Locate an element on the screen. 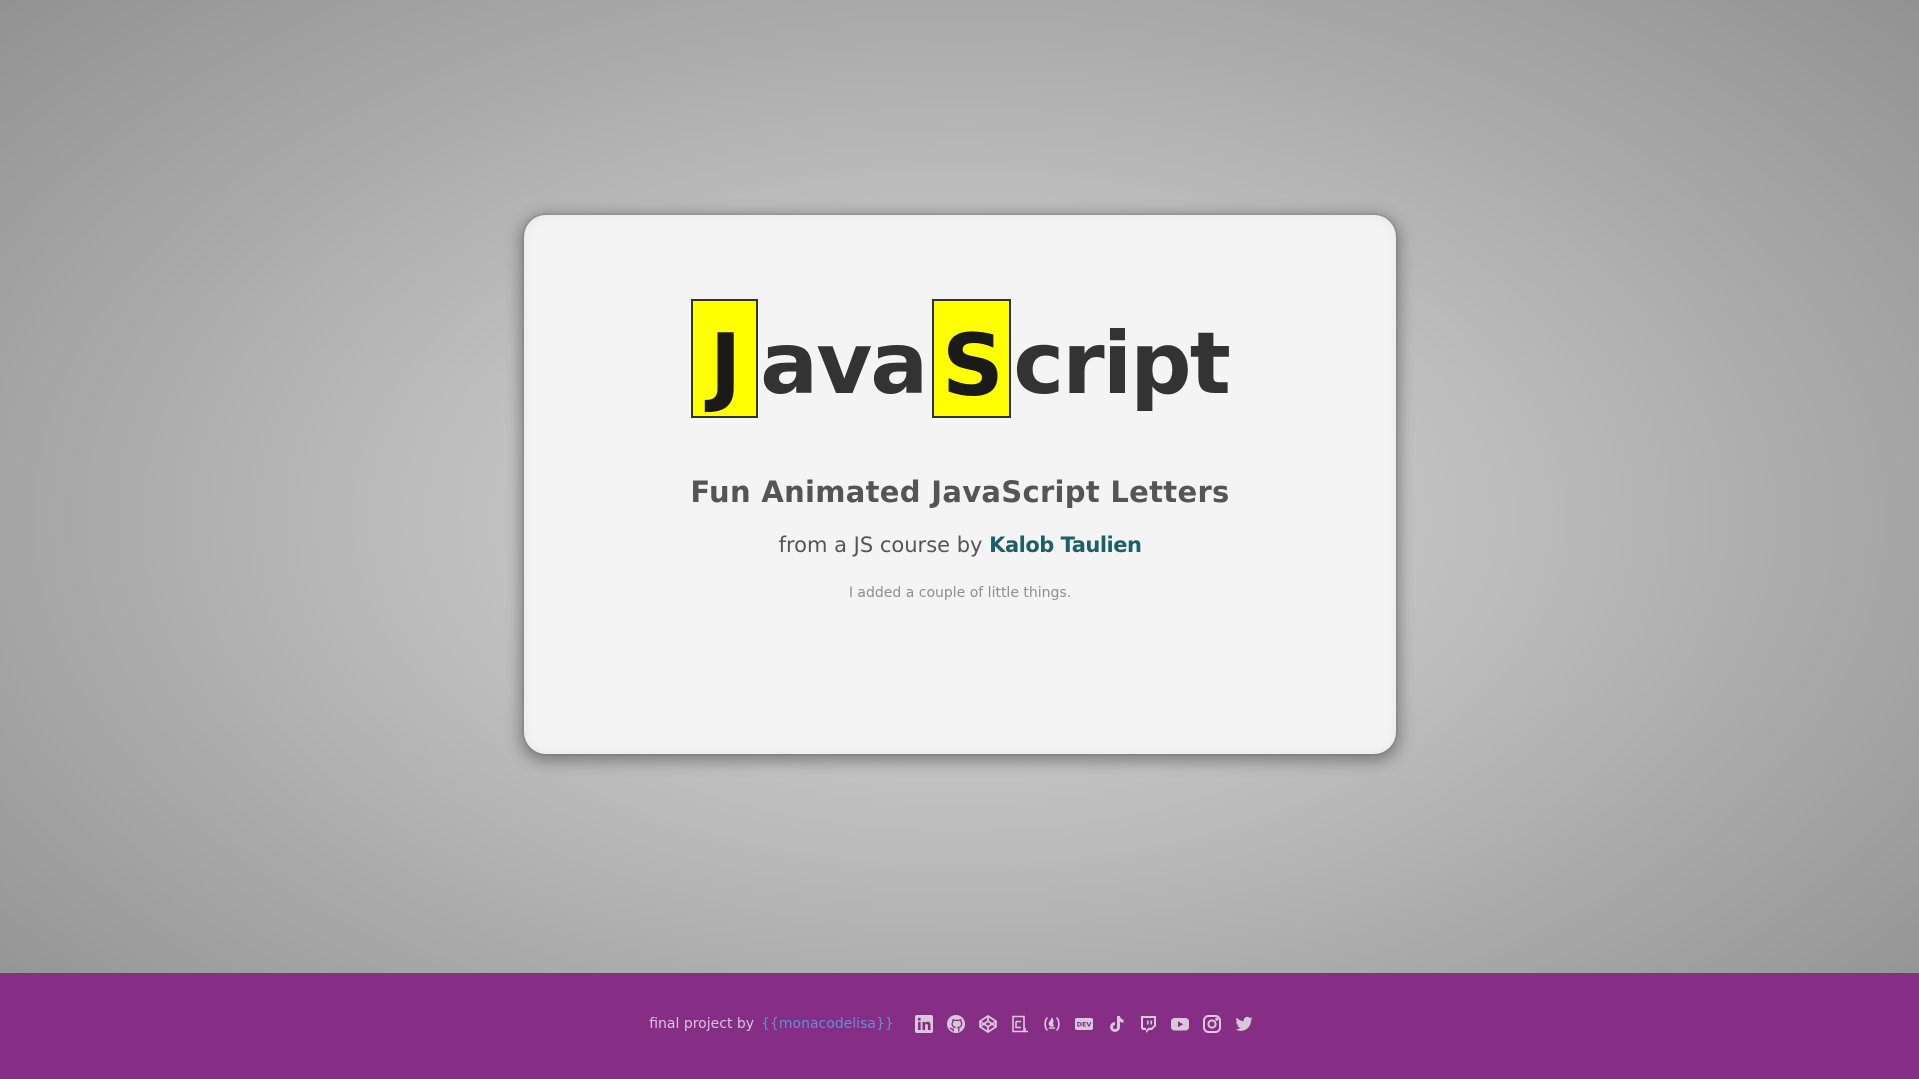 This screenshot has width=1919, height=1079. codepen-icon is located at coordinates (988, 1024).